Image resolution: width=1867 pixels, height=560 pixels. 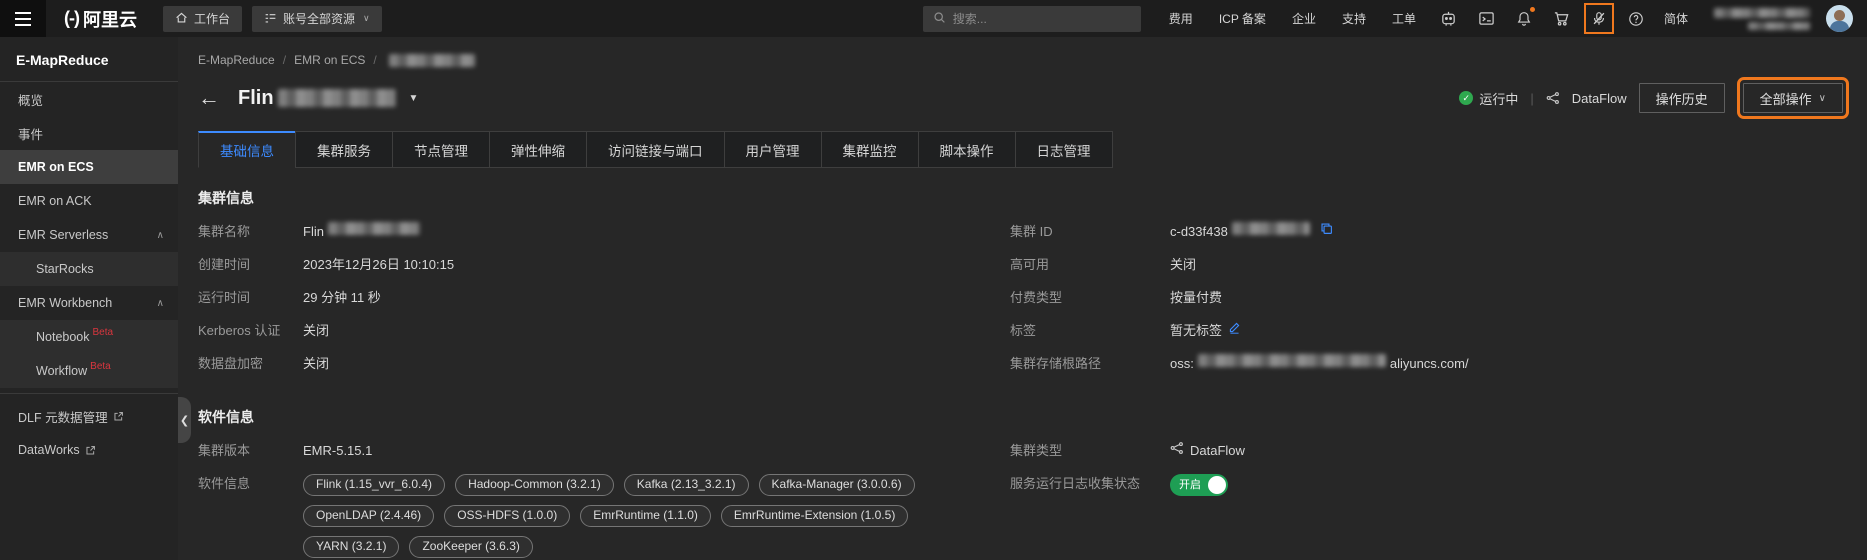 I want to click on tab-bar: 基础信息 集群服务 节点管理 弹性伸缩 访问链接与端口 用户管理 集群监控 脚本操作 日志管理, so click(x=655, y=149).